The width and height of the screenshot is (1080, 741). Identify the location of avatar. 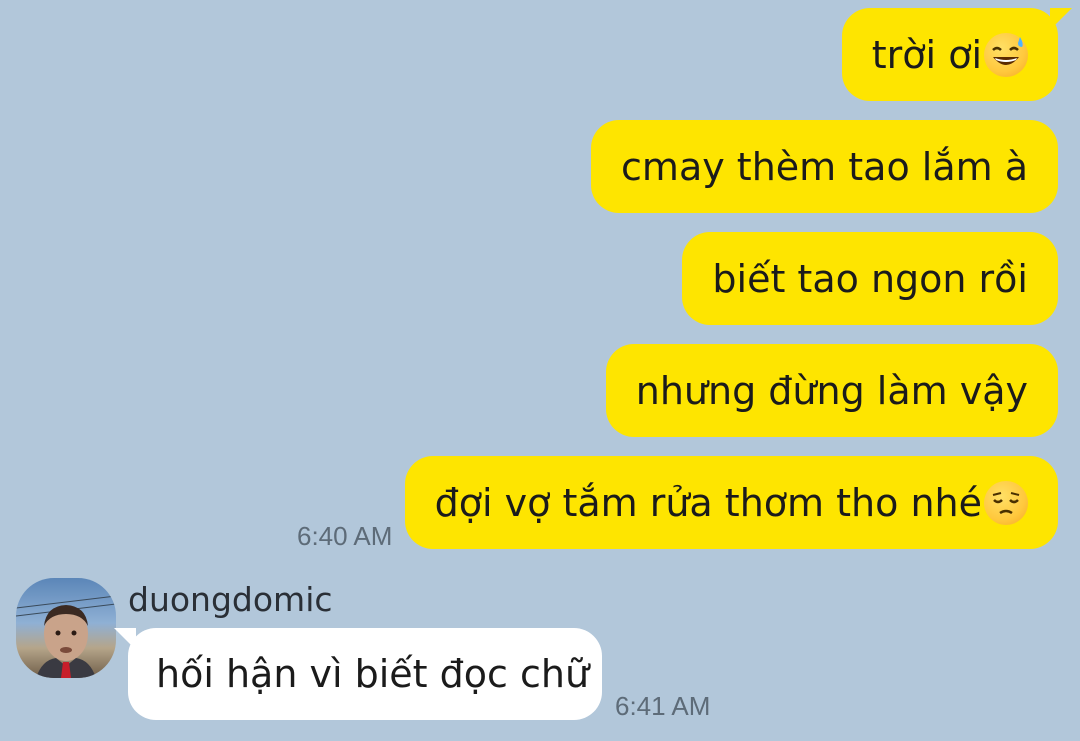
(66, 628).